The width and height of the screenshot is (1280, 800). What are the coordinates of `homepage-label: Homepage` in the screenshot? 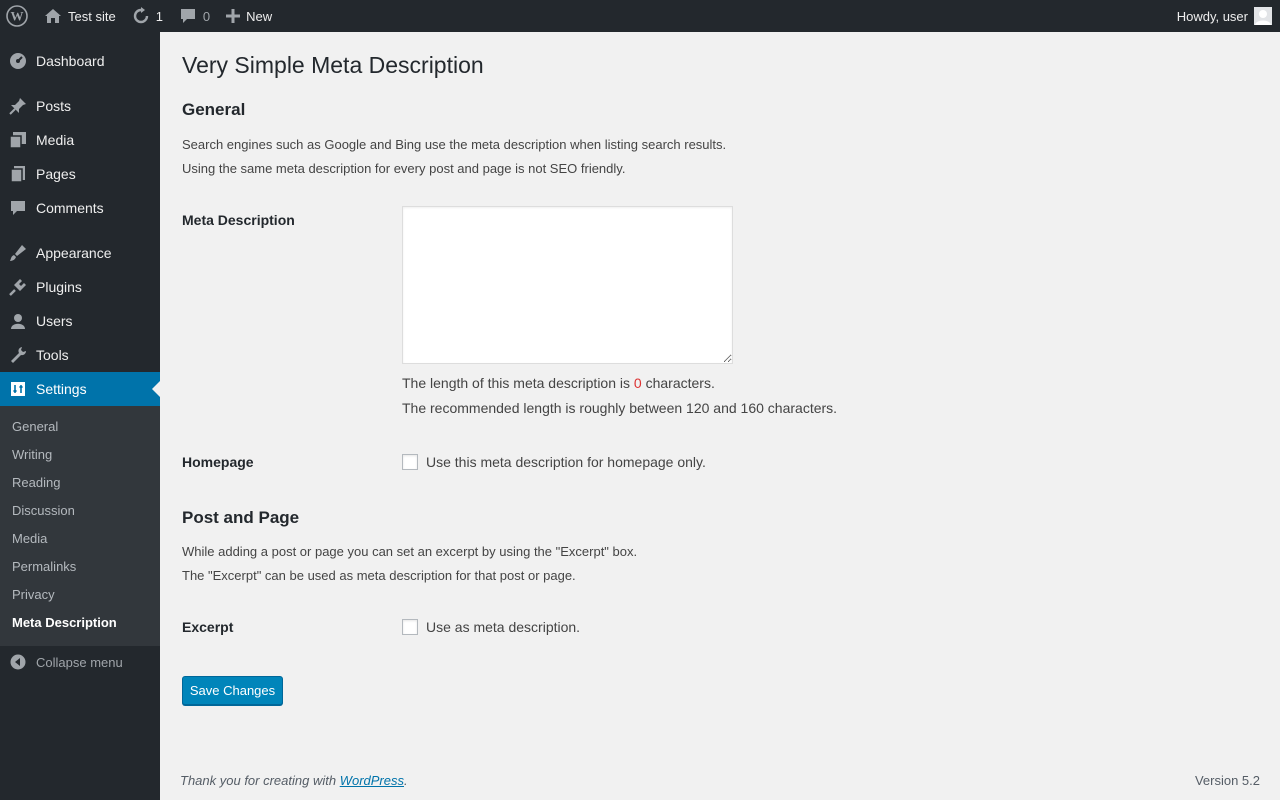 It's located at (218, 462).